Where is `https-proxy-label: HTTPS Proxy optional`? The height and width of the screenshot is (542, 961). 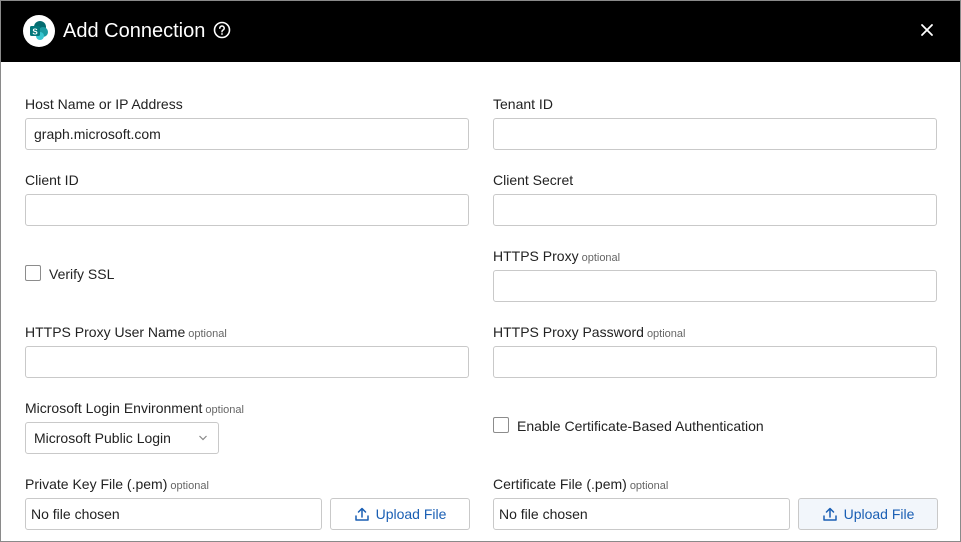 https-proxy-label: HTTPS Proxy optional is located at coordinates (556, 257).